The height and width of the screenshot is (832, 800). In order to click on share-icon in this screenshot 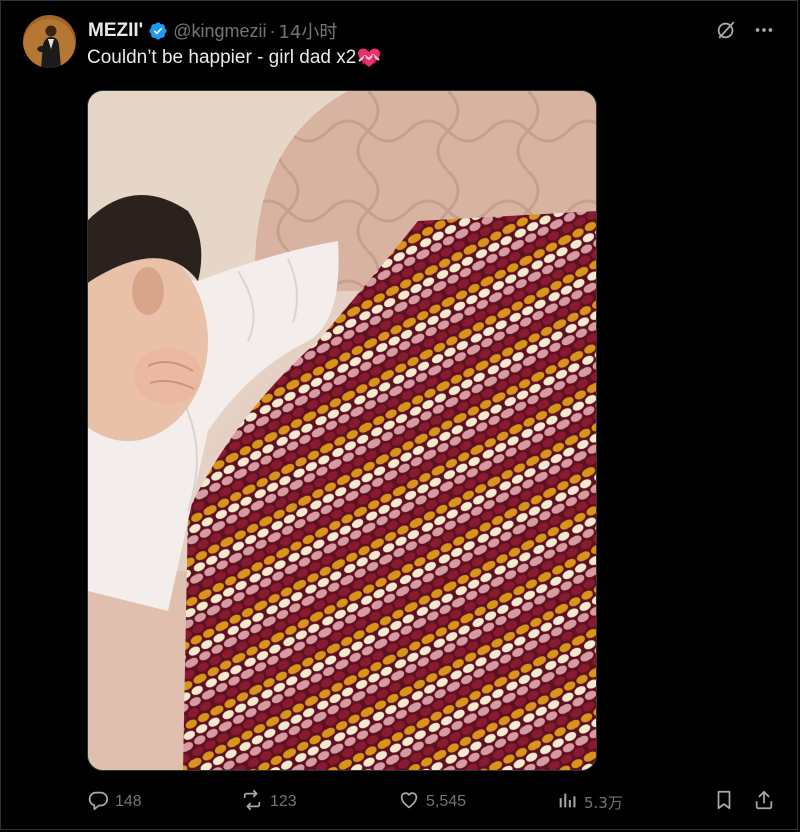, I will do `click(764, 802)`.